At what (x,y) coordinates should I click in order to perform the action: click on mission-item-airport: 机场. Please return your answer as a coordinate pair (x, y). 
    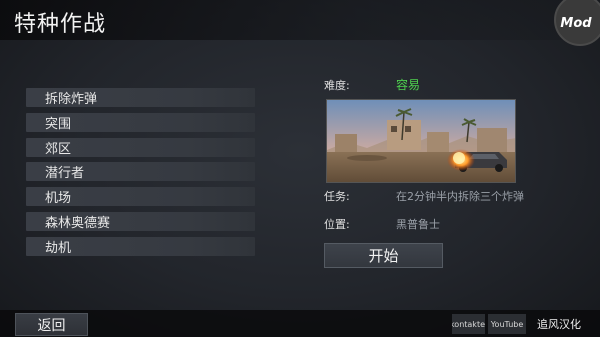
    Looking at the image, I should click on (140, 197).